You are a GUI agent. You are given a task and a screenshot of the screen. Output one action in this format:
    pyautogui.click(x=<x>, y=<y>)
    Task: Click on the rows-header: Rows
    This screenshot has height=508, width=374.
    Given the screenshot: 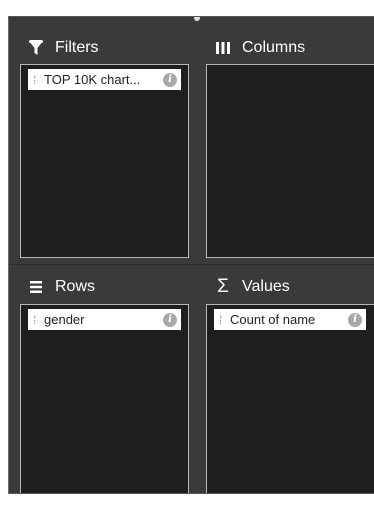 What is the action you would take?
    pyautogui.click(x=61, y=287)
    